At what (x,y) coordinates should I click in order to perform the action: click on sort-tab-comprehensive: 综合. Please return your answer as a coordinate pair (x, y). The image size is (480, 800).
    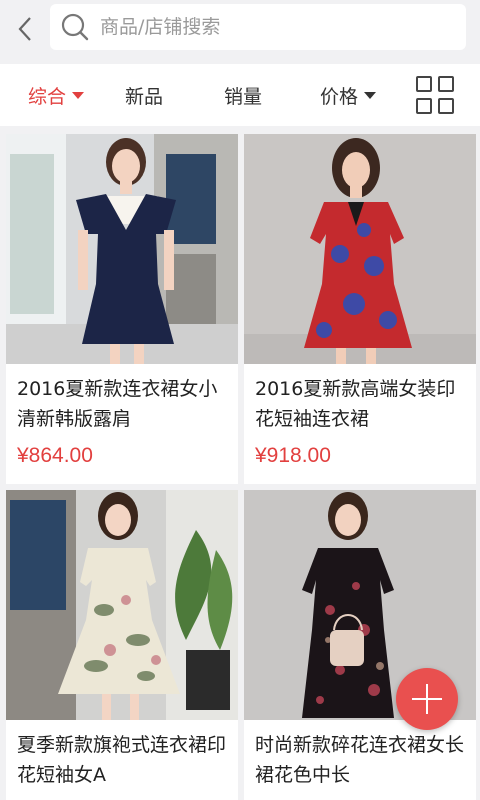
    Looking at the image, I should click on (56, 95).